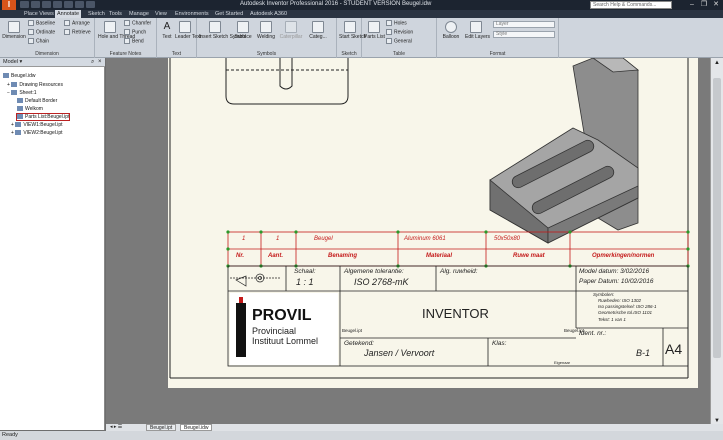  I want to click on hole-thread-button: Hole and Thread, so click(116, 30).